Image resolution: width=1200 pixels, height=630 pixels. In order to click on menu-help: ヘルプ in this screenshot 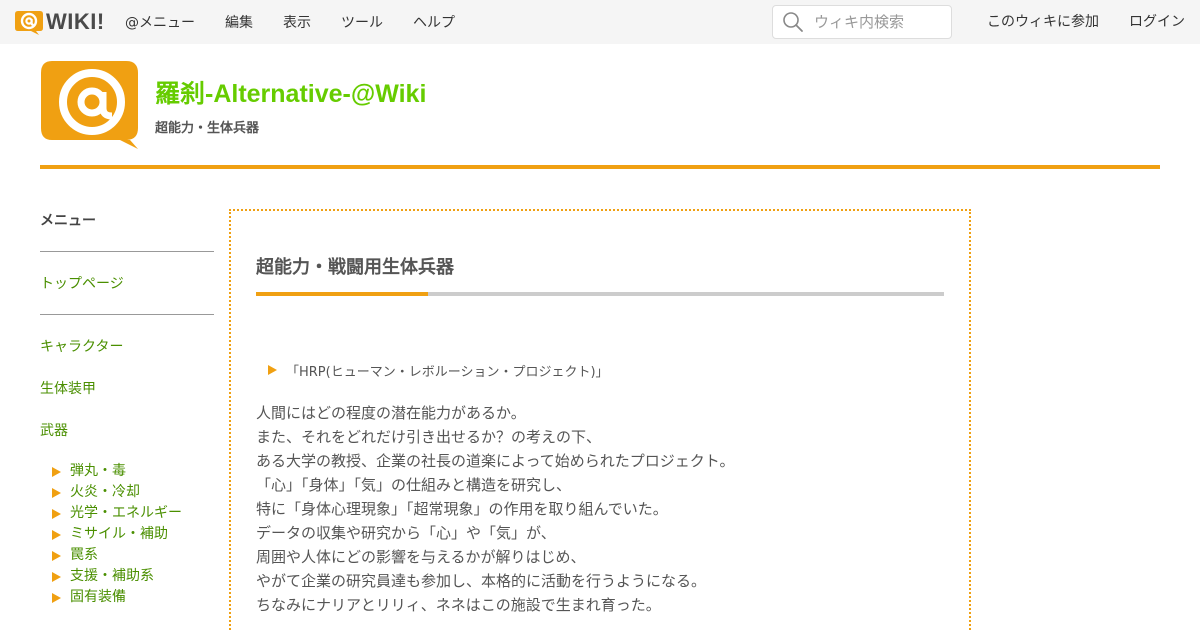, I will do `click(434, 22)`.